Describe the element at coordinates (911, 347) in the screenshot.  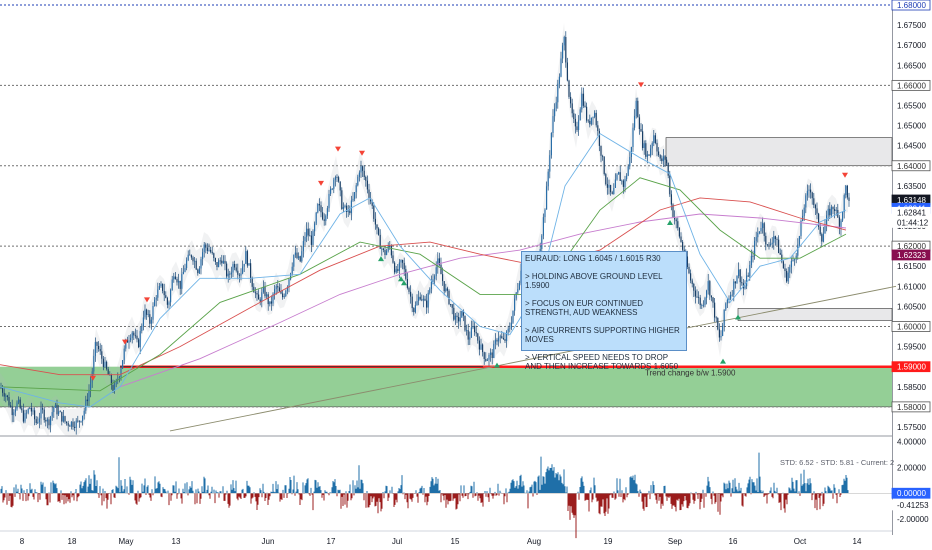
I see `price-tick-label: 1.59500` at that location.